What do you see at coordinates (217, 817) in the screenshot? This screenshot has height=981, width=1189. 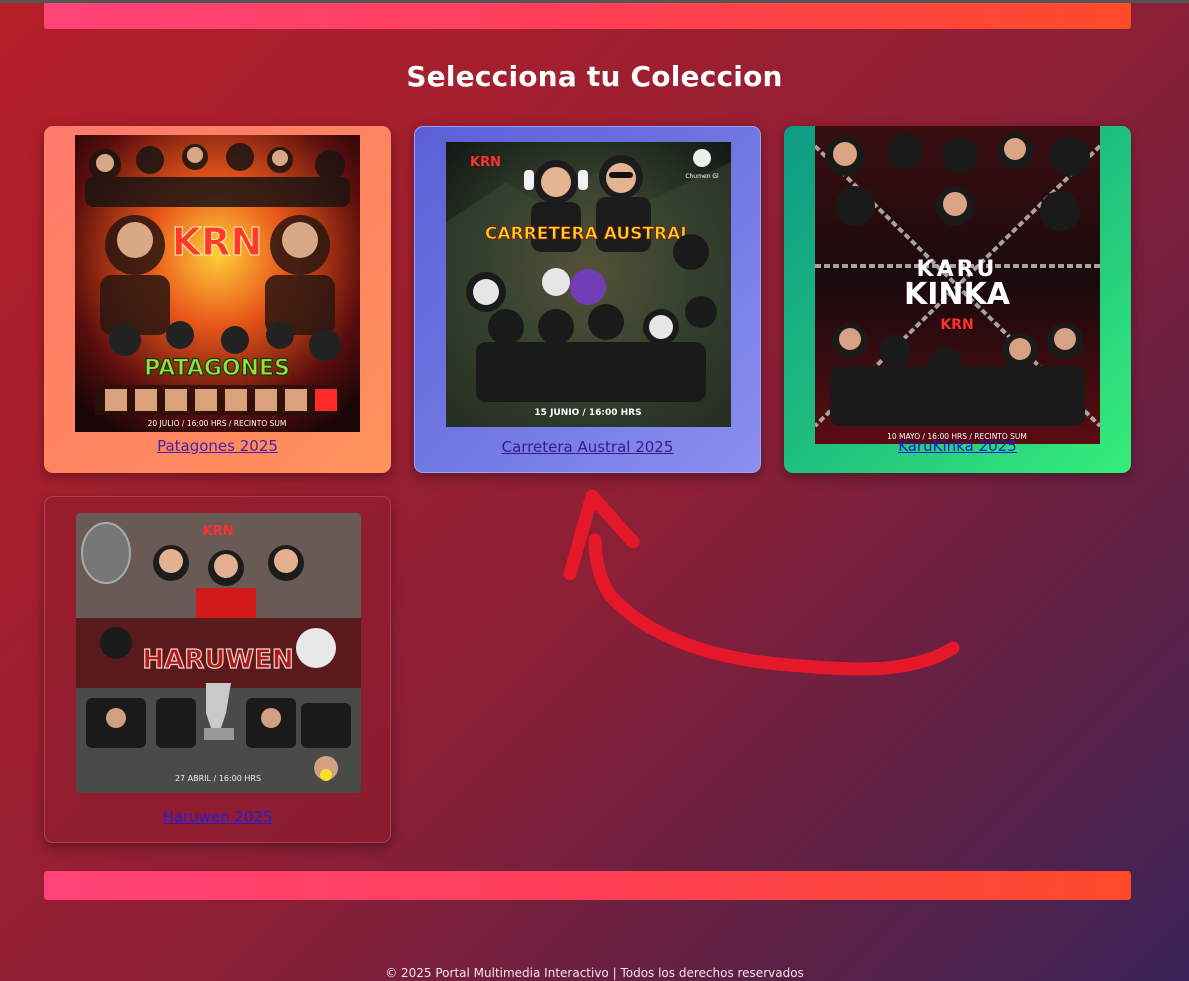 I see `collection-link-haruwen: Haruwen 2025` at bounding box center [217, 817].